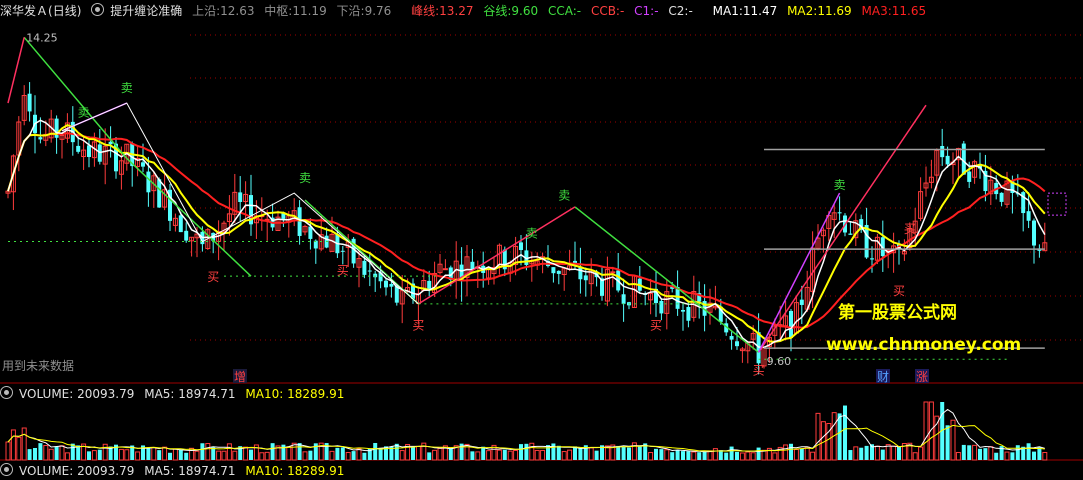 The image size is (1083, 480). What do you see at coordinates (295, 11) in the screenshot?
I see `mid-value: 中枢:11.19` at bounding box center [295, 11].